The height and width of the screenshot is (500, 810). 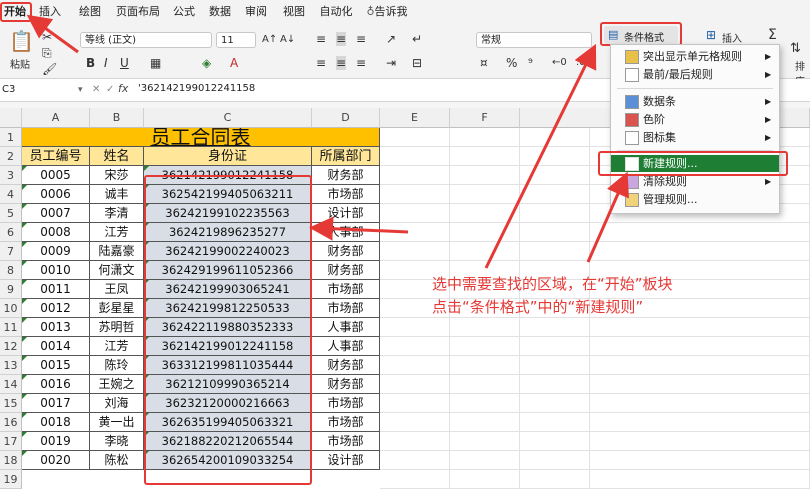 I want to click on arrow-to-new-rule, so click(x=607, y=217).